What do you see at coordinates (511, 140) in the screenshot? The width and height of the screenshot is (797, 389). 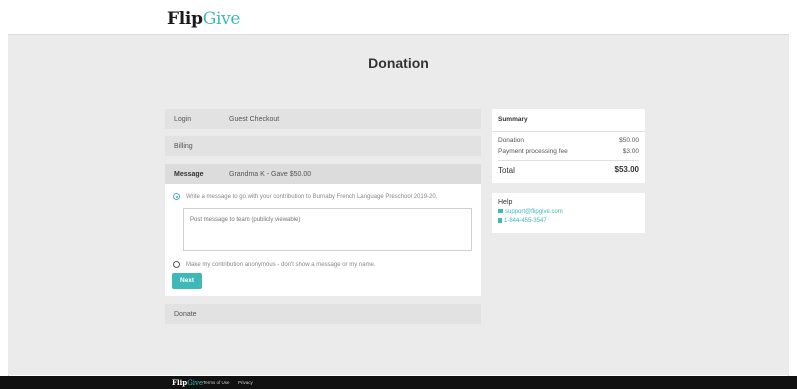 I see `donation-label: Donation` at bounding box center [511, 140].